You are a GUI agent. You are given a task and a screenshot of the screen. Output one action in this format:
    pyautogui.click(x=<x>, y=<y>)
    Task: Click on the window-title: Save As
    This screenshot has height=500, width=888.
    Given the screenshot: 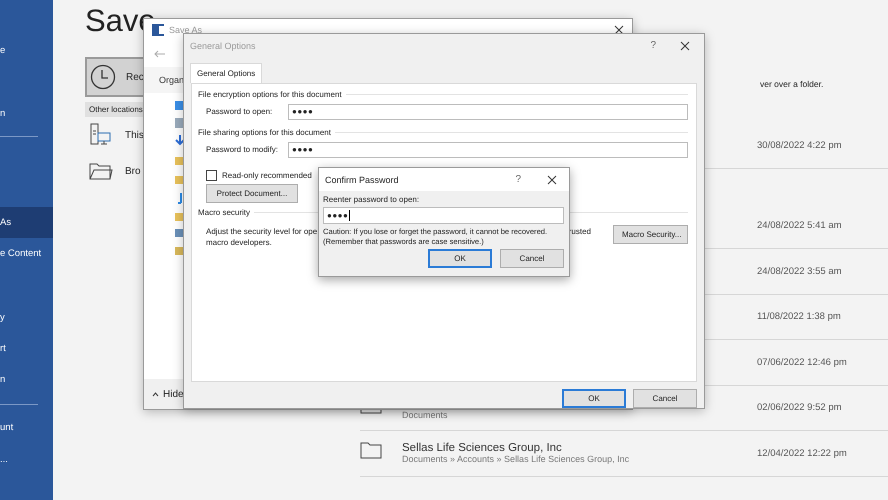 What is the action you would take?
    pyautogui.click(x=185, y=30)
    